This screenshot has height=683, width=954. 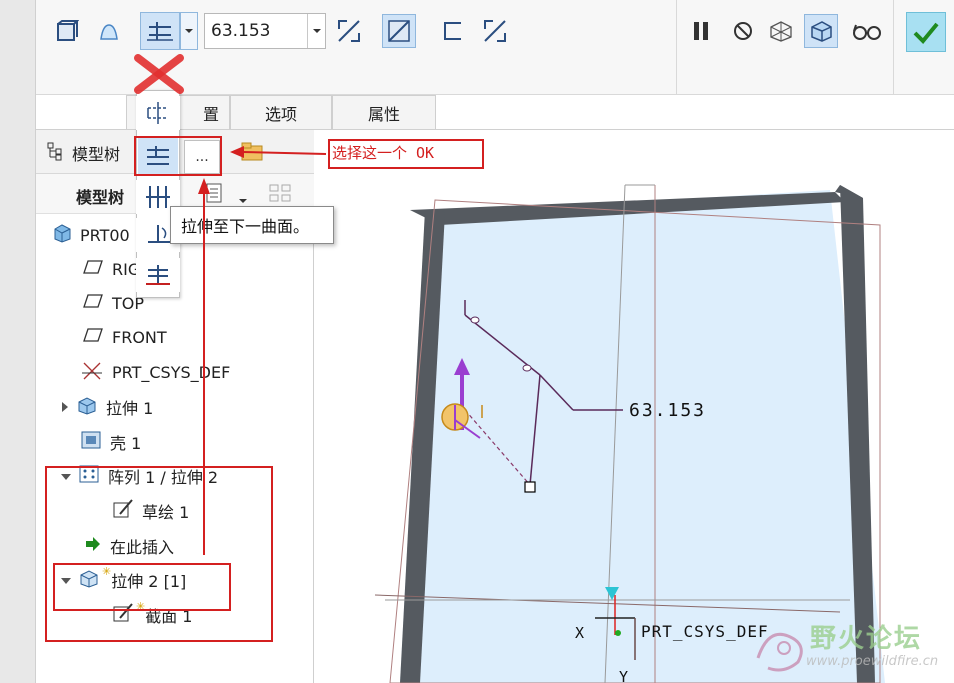 What do you see at coordinates (92, 372) in the screenshot?
I see `csys-icon` at bounding box center [92, 372].